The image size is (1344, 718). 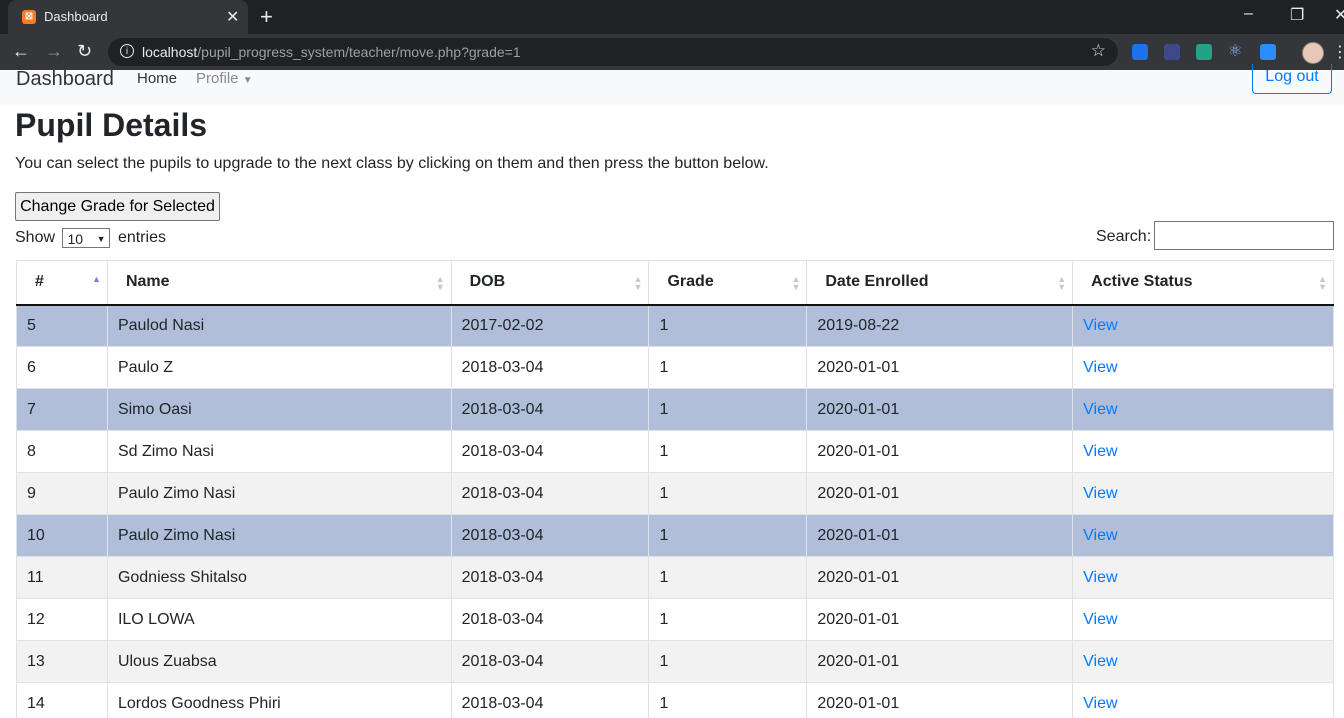 What do you see at coordinates (62, 535) in the screenshot?
I see `cell-id: 10` at bounding box center [62, 535].